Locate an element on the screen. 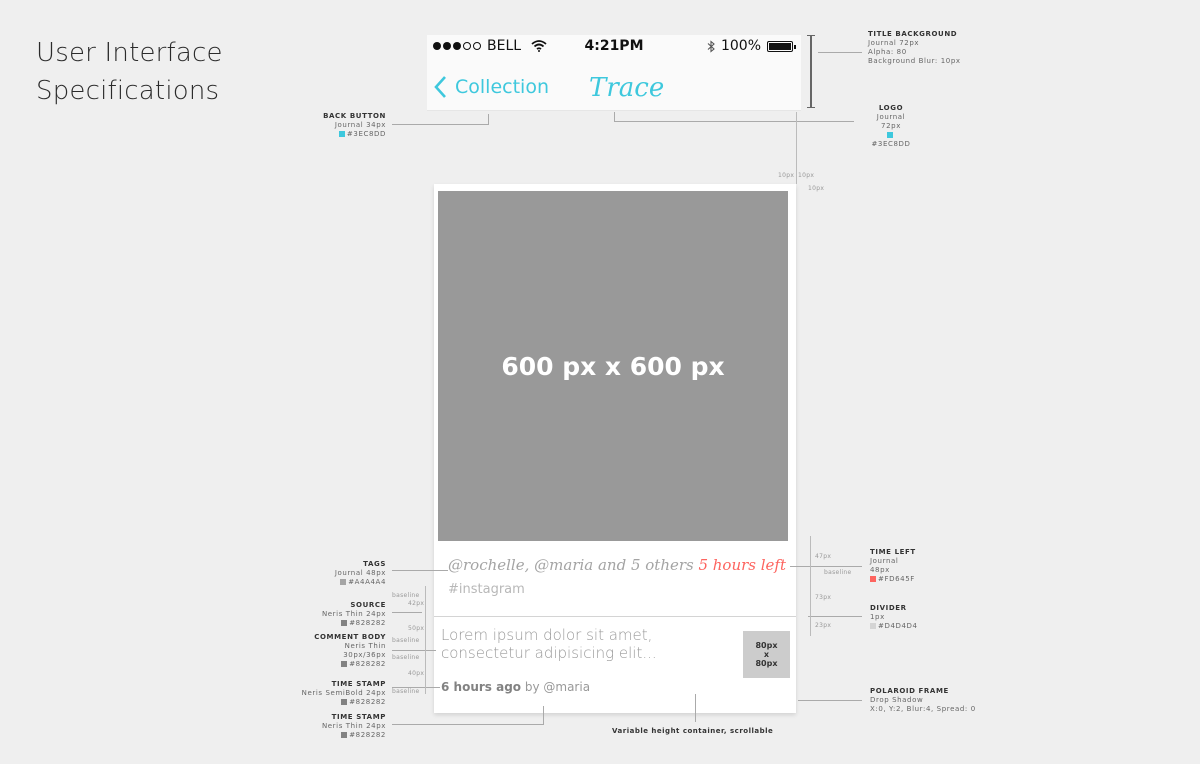 Image resolution: width=1200 pixels, height=764 pixels. annotation-text: X:0, Y:2, Blur:4, Spread: 0 is located at coordinates (923, 709).